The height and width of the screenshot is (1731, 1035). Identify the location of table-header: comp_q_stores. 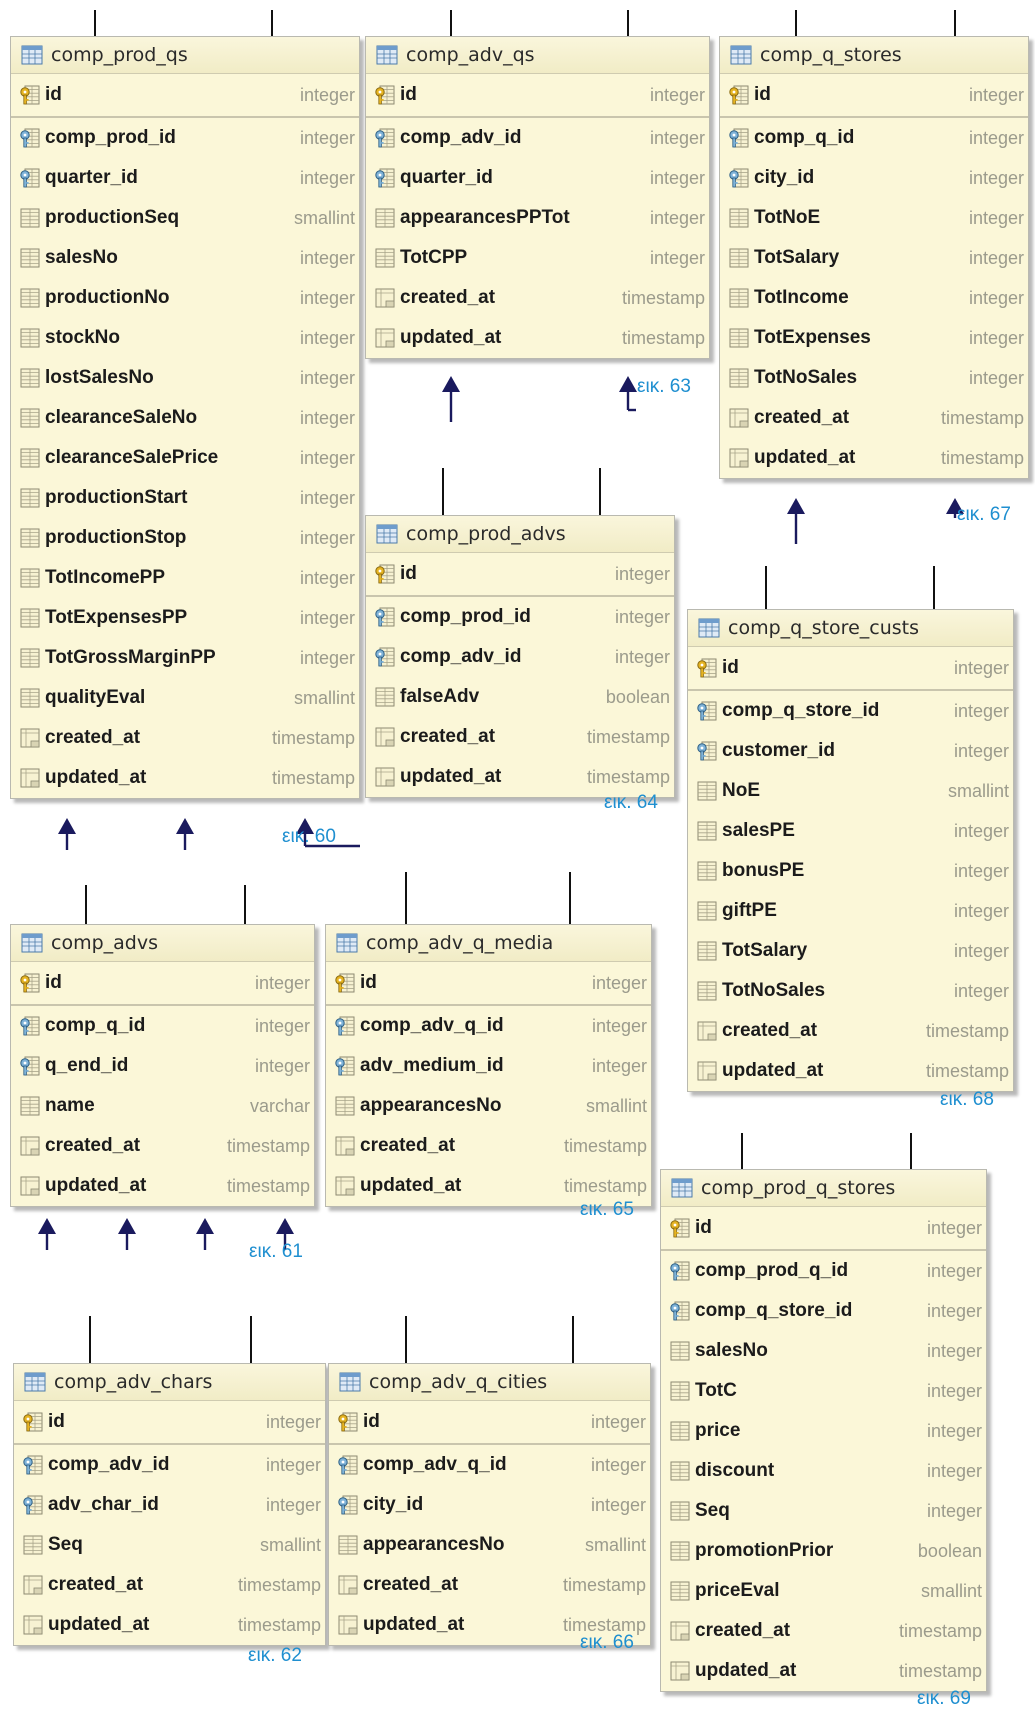
(874, 55).